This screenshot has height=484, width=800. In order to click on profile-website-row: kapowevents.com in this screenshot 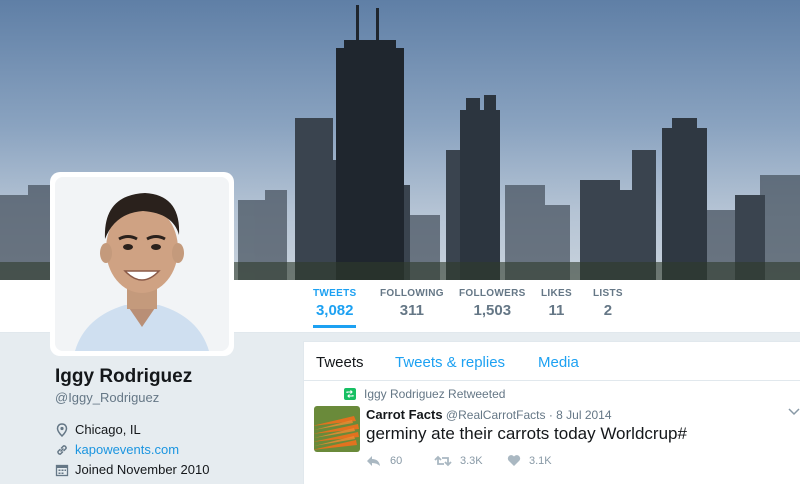, I will do `click(117, 449)`.